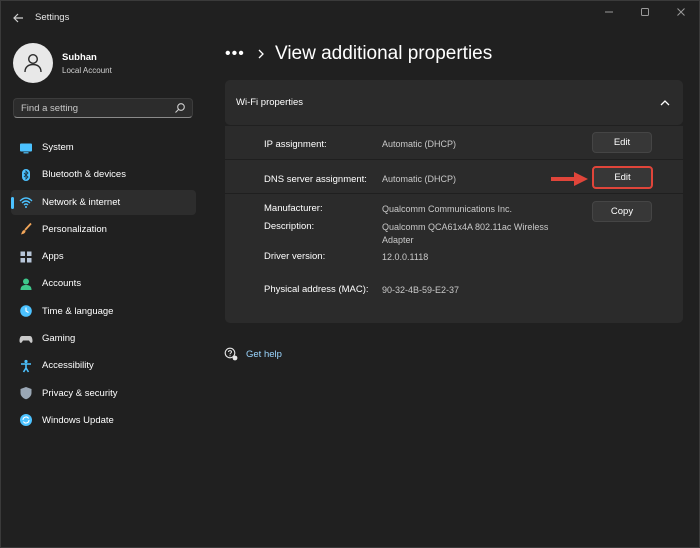 The height and width of the screenshot is (548, 700). Describe the element at coordinates (454, 102) in the screenshot. I see `wifi-properties-header: Wi-Fi properties` at that location.